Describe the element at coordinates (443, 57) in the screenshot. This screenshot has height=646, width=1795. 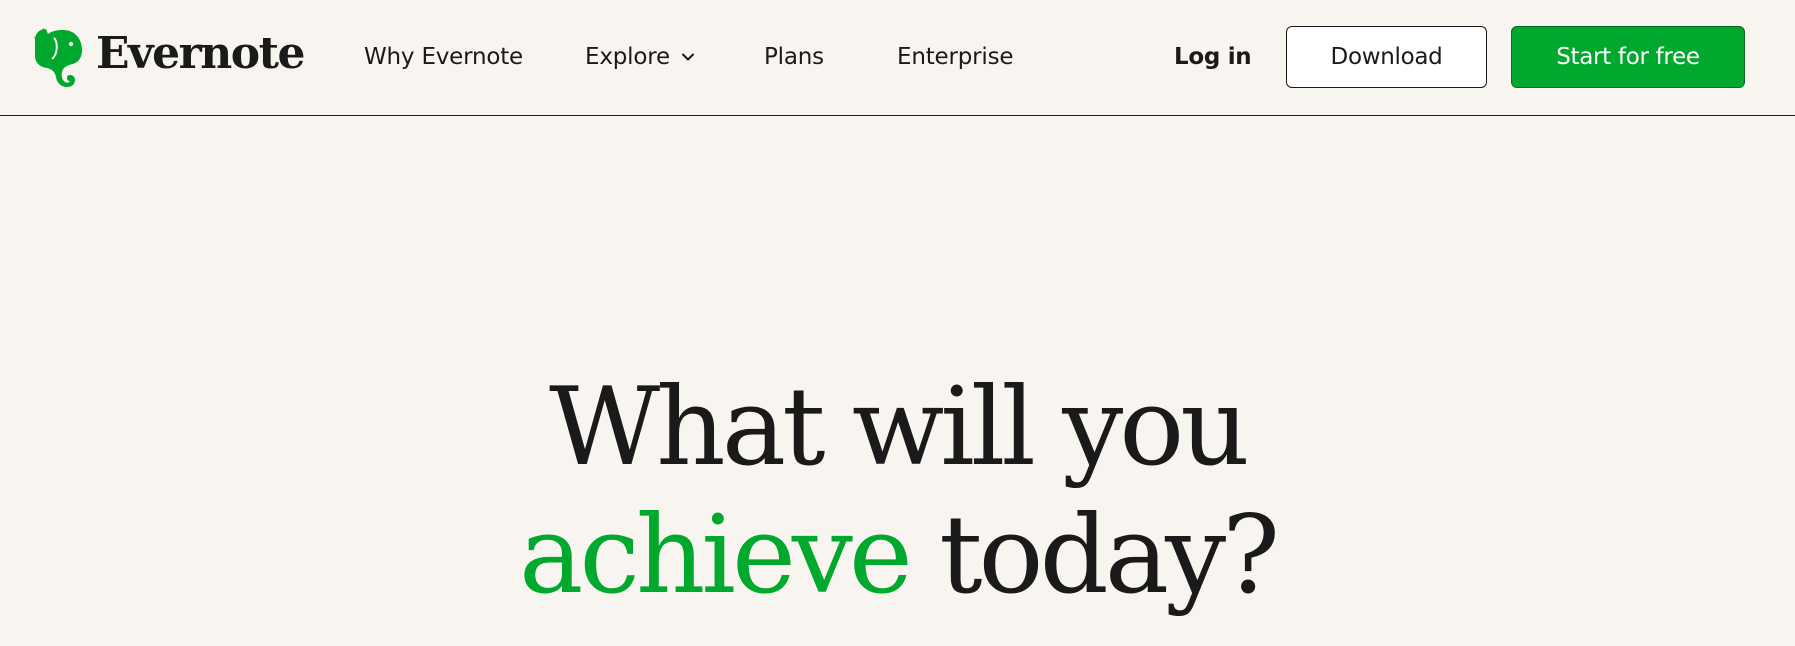
I see `nav-why-evernote: Why Evernote` at that location.